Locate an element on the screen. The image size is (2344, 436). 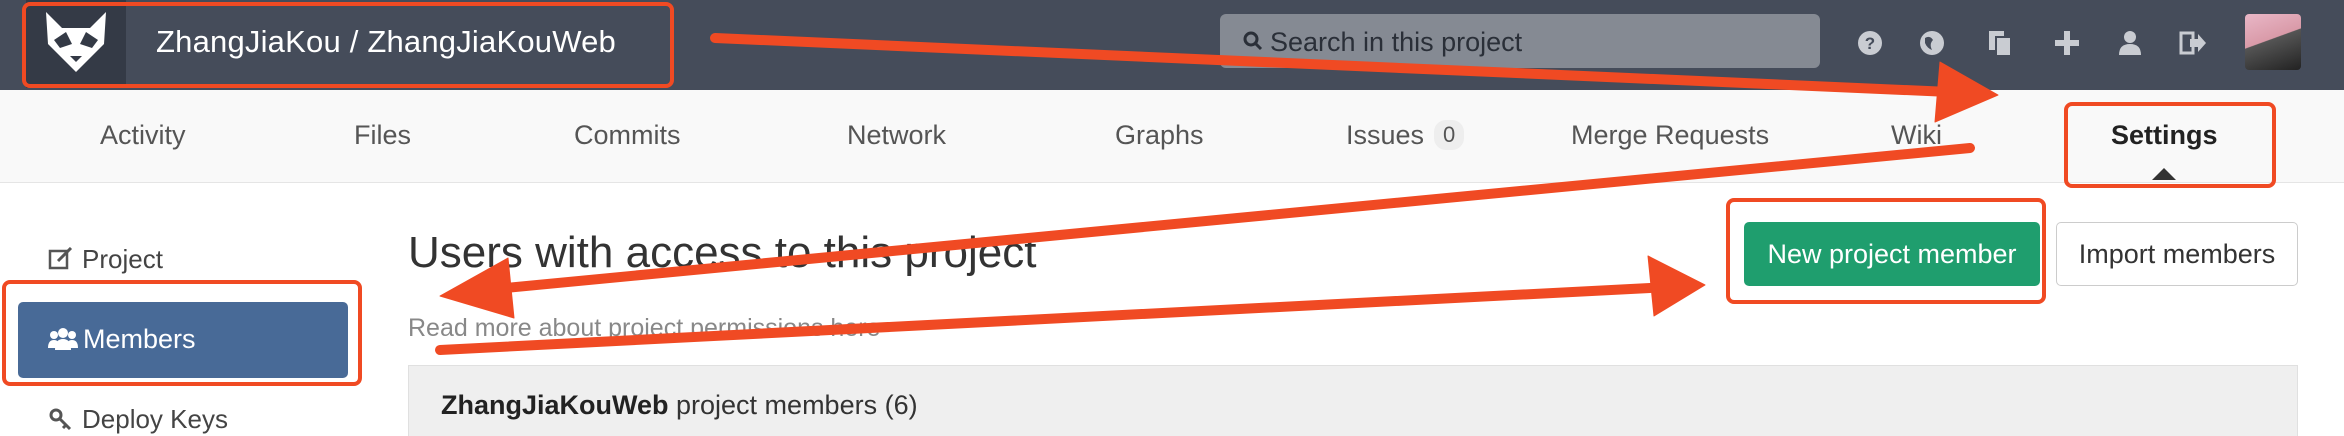
sidebar-item-project: Project is located at coordinates (105, 259).